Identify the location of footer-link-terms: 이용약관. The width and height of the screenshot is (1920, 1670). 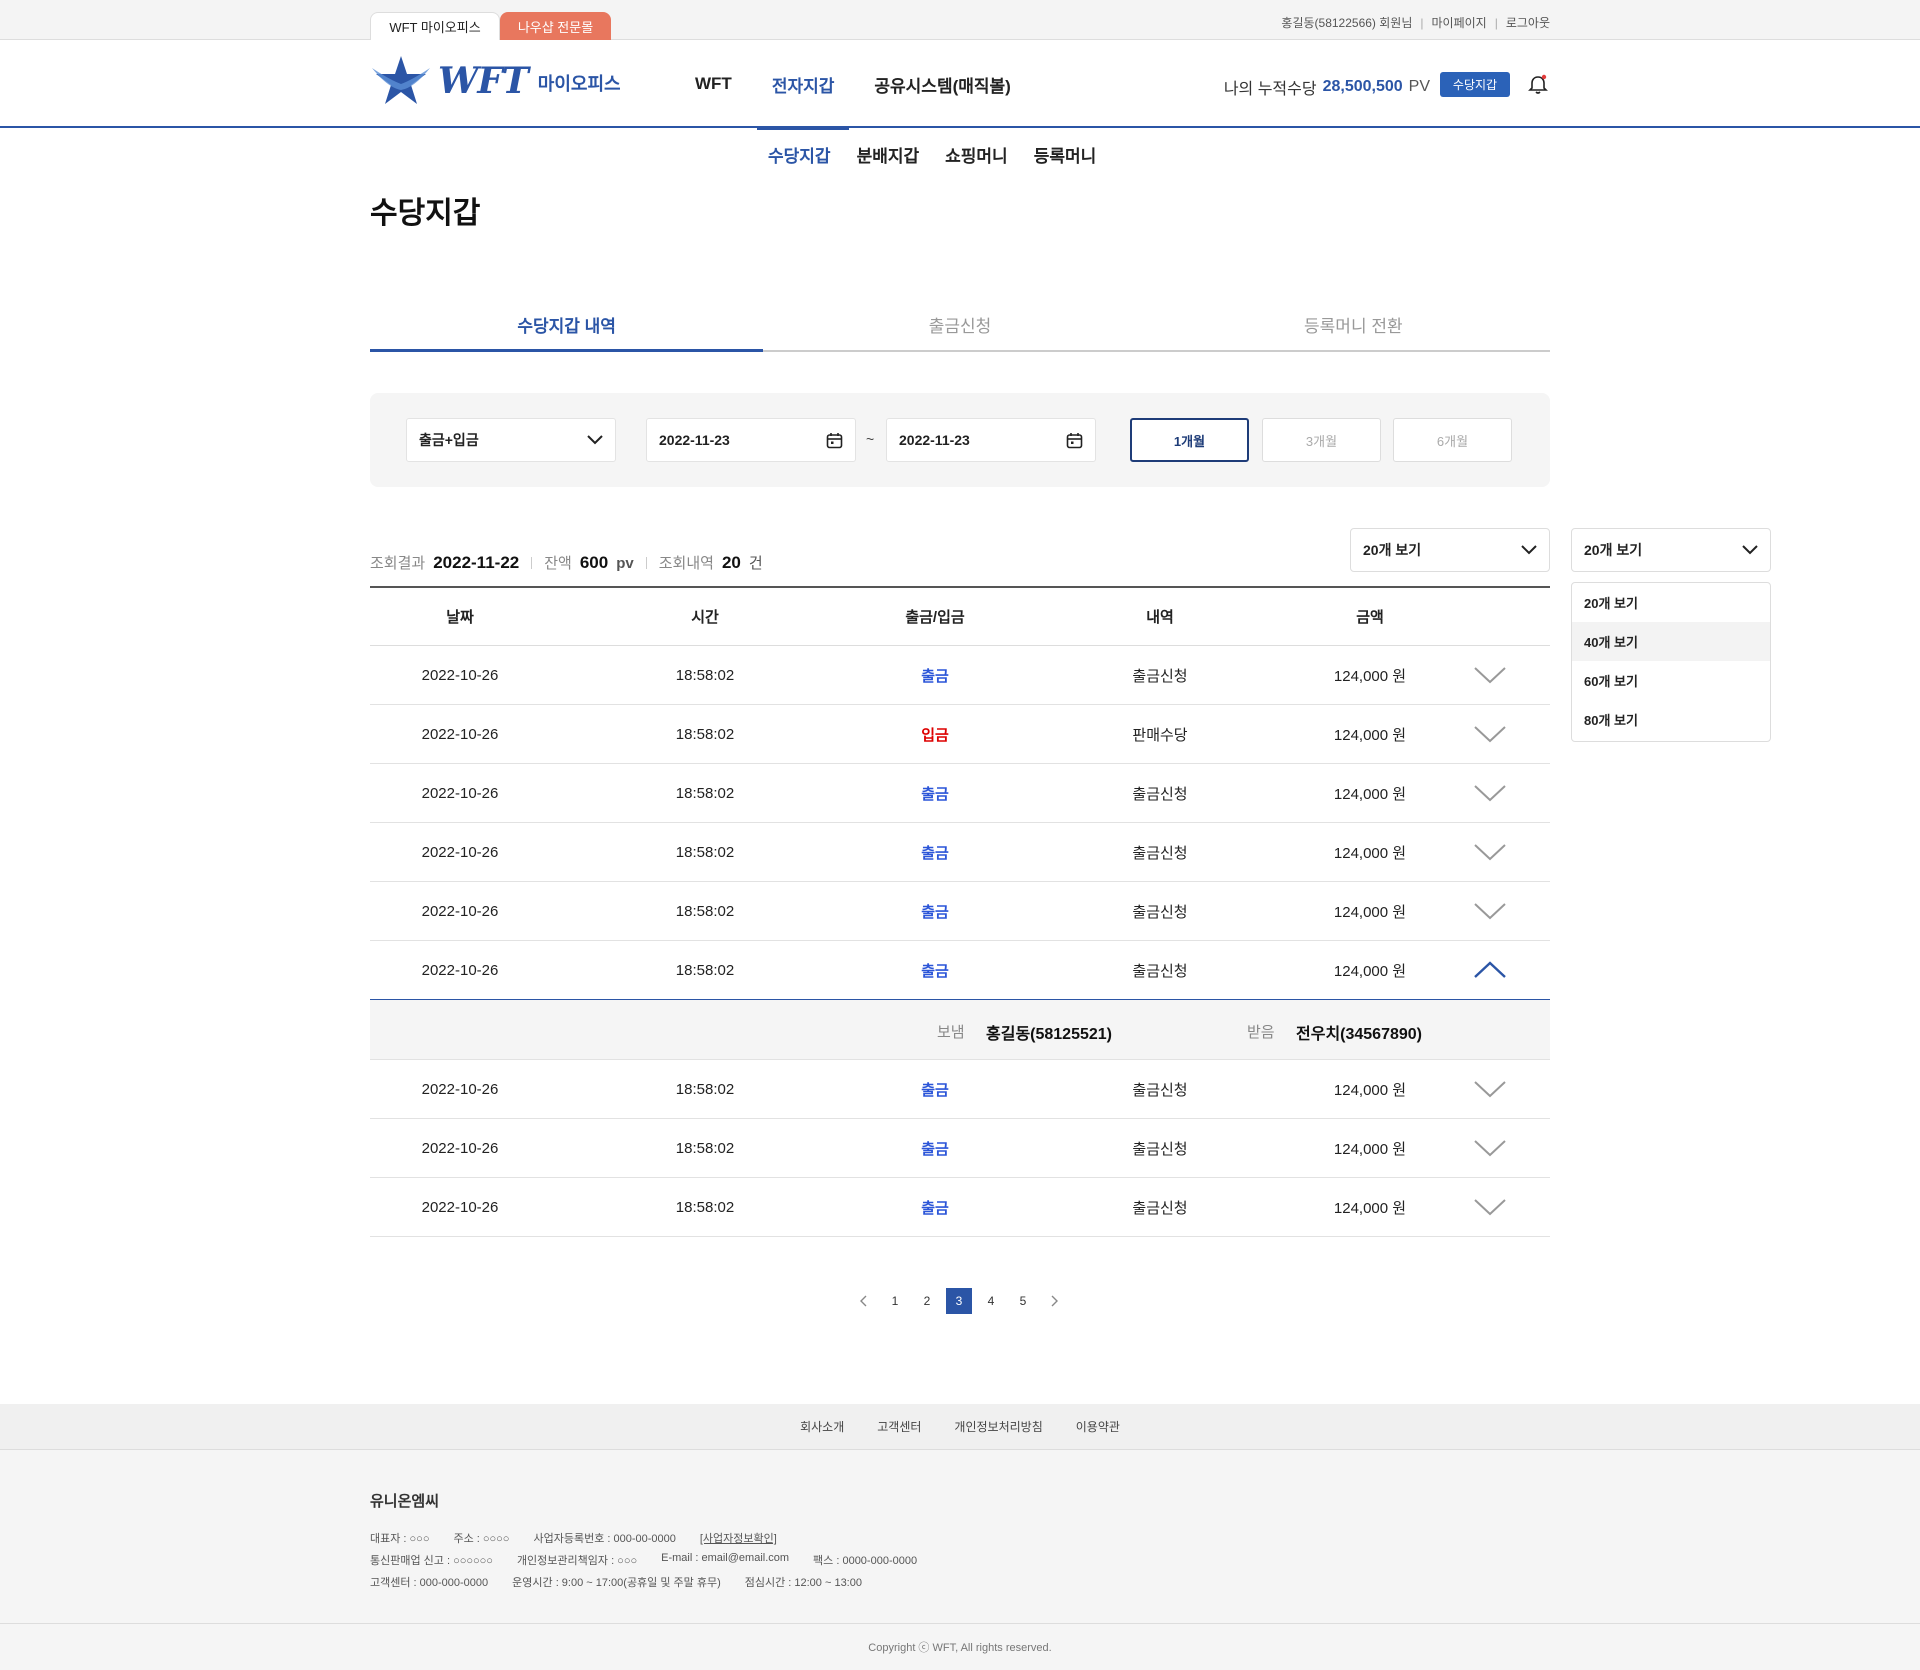
(1098, 1426).